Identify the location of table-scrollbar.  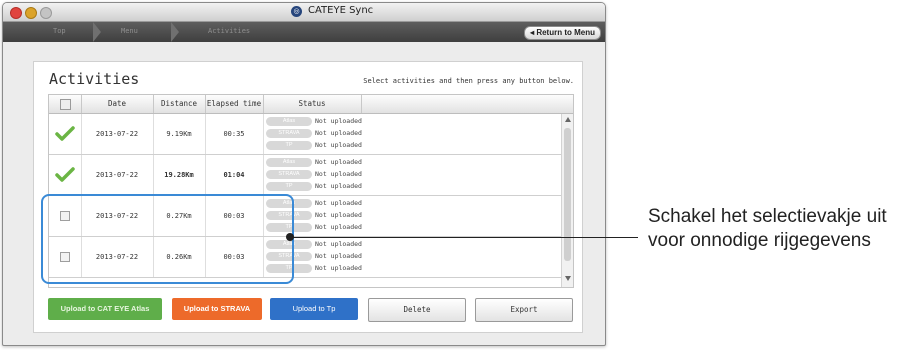
(567, 200).